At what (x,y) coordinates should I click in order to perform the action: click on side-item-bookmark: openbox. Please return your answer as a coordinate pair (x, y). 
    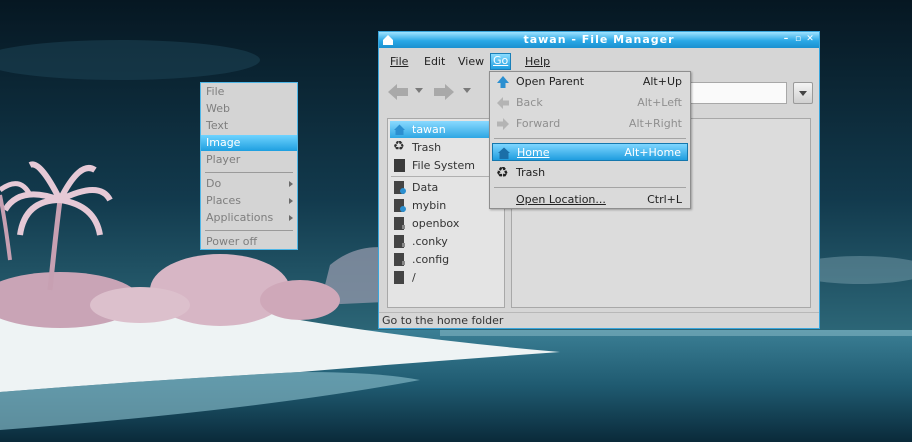
    Looking at the image, I should click on (446, 223).